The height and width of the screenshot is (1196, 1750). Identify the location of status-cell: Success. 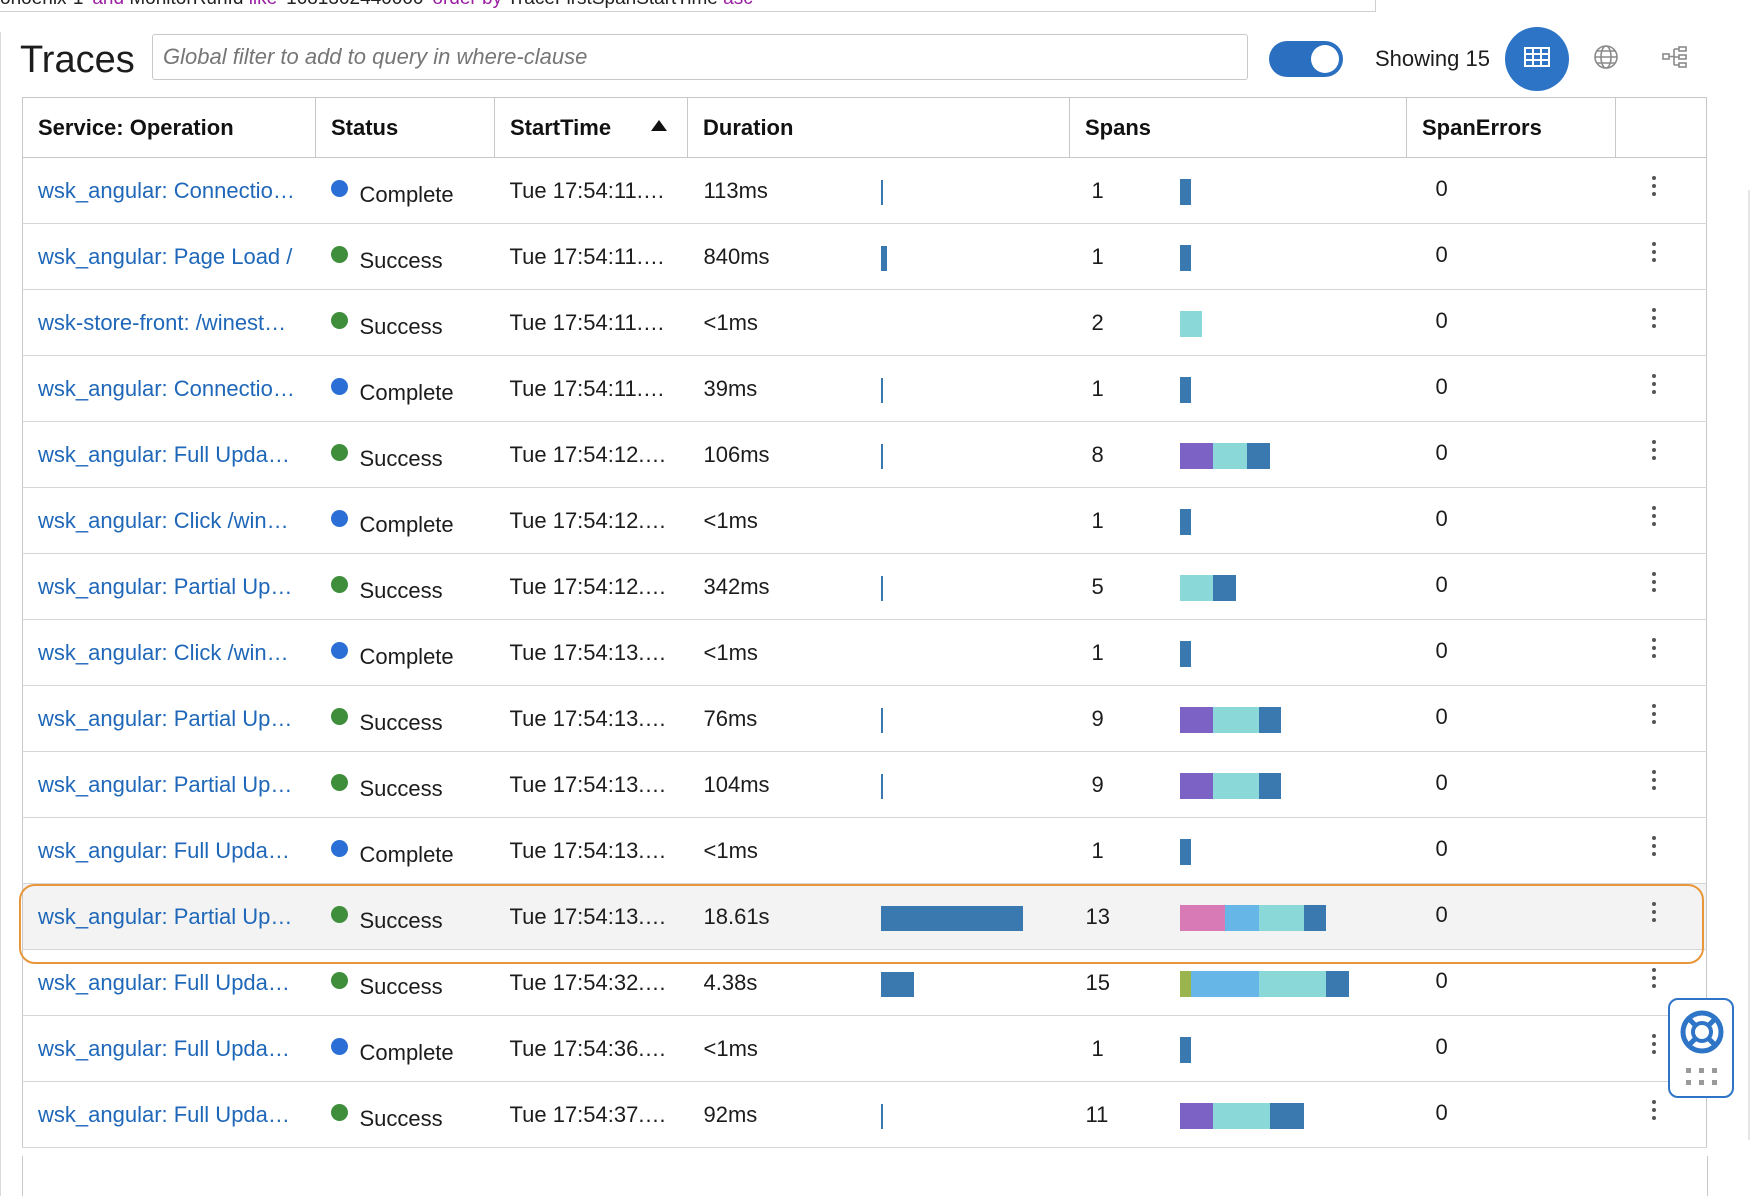
(405, 784).